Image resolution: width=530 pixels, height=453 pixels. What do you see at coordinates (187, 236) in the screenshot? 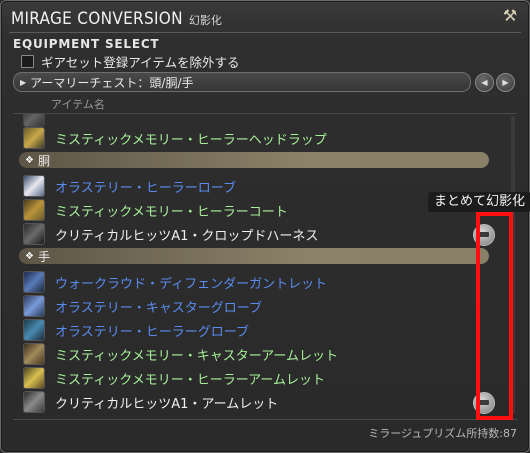
I see `item-name: クリティカルヒッツA1・クロップドハーネス` at bounding box center [187, 236].